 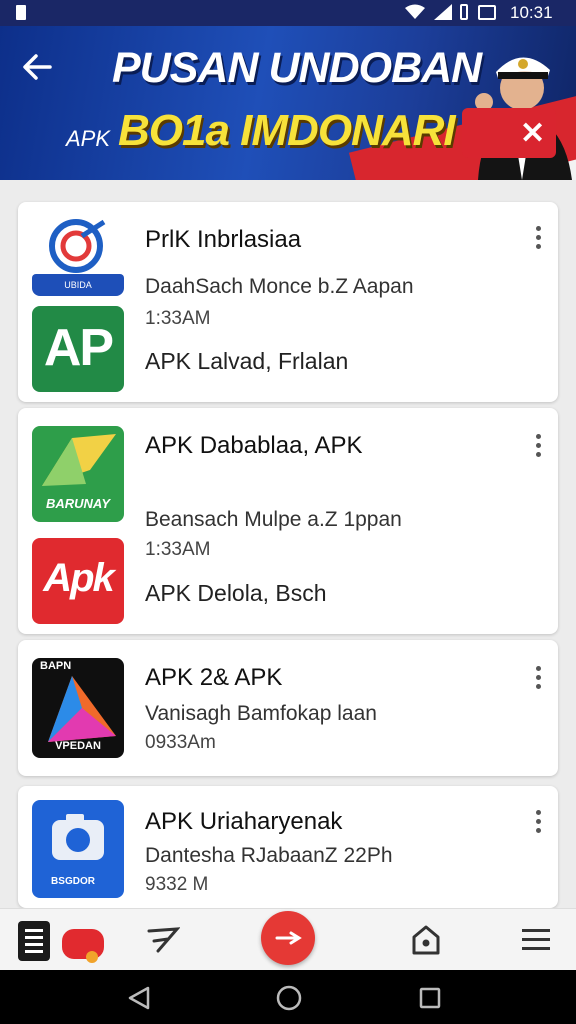 What do you see at coordinates (533, 133) in the screenshot?
I see `close-icon: ✕` at bounding box center [533, 133].